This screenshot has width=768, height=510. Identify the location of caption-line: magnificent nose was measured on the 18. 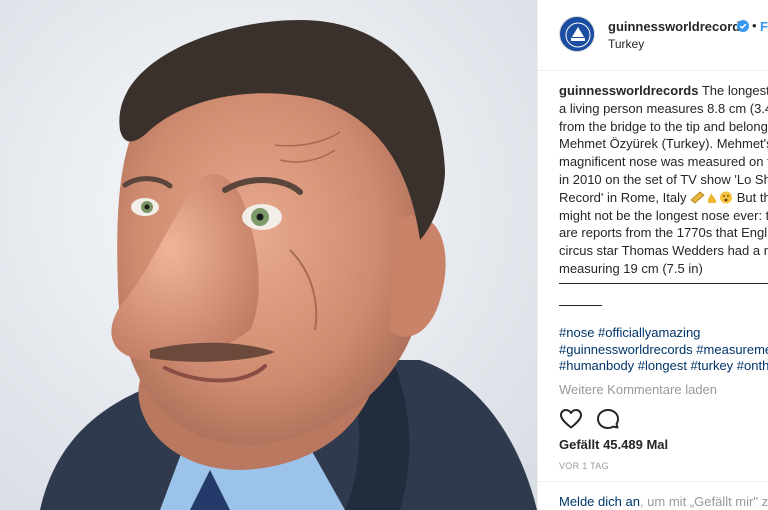
(663, 162).